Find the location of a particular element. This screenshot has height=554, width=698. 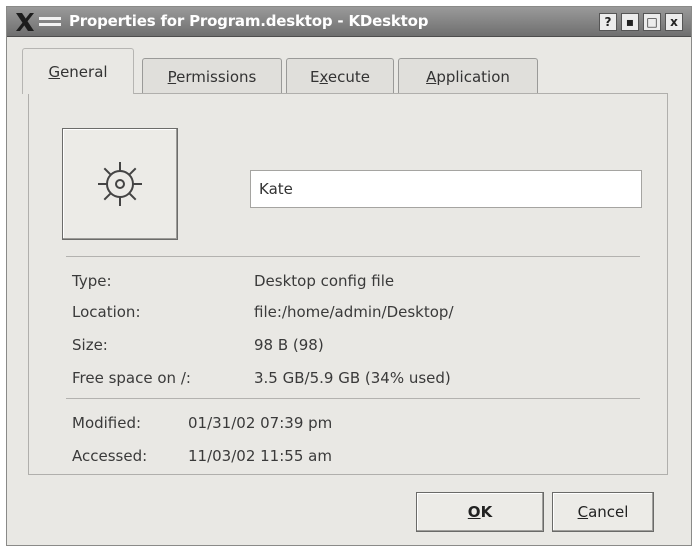

location-label: Location: is located at coordinates (106, 312).